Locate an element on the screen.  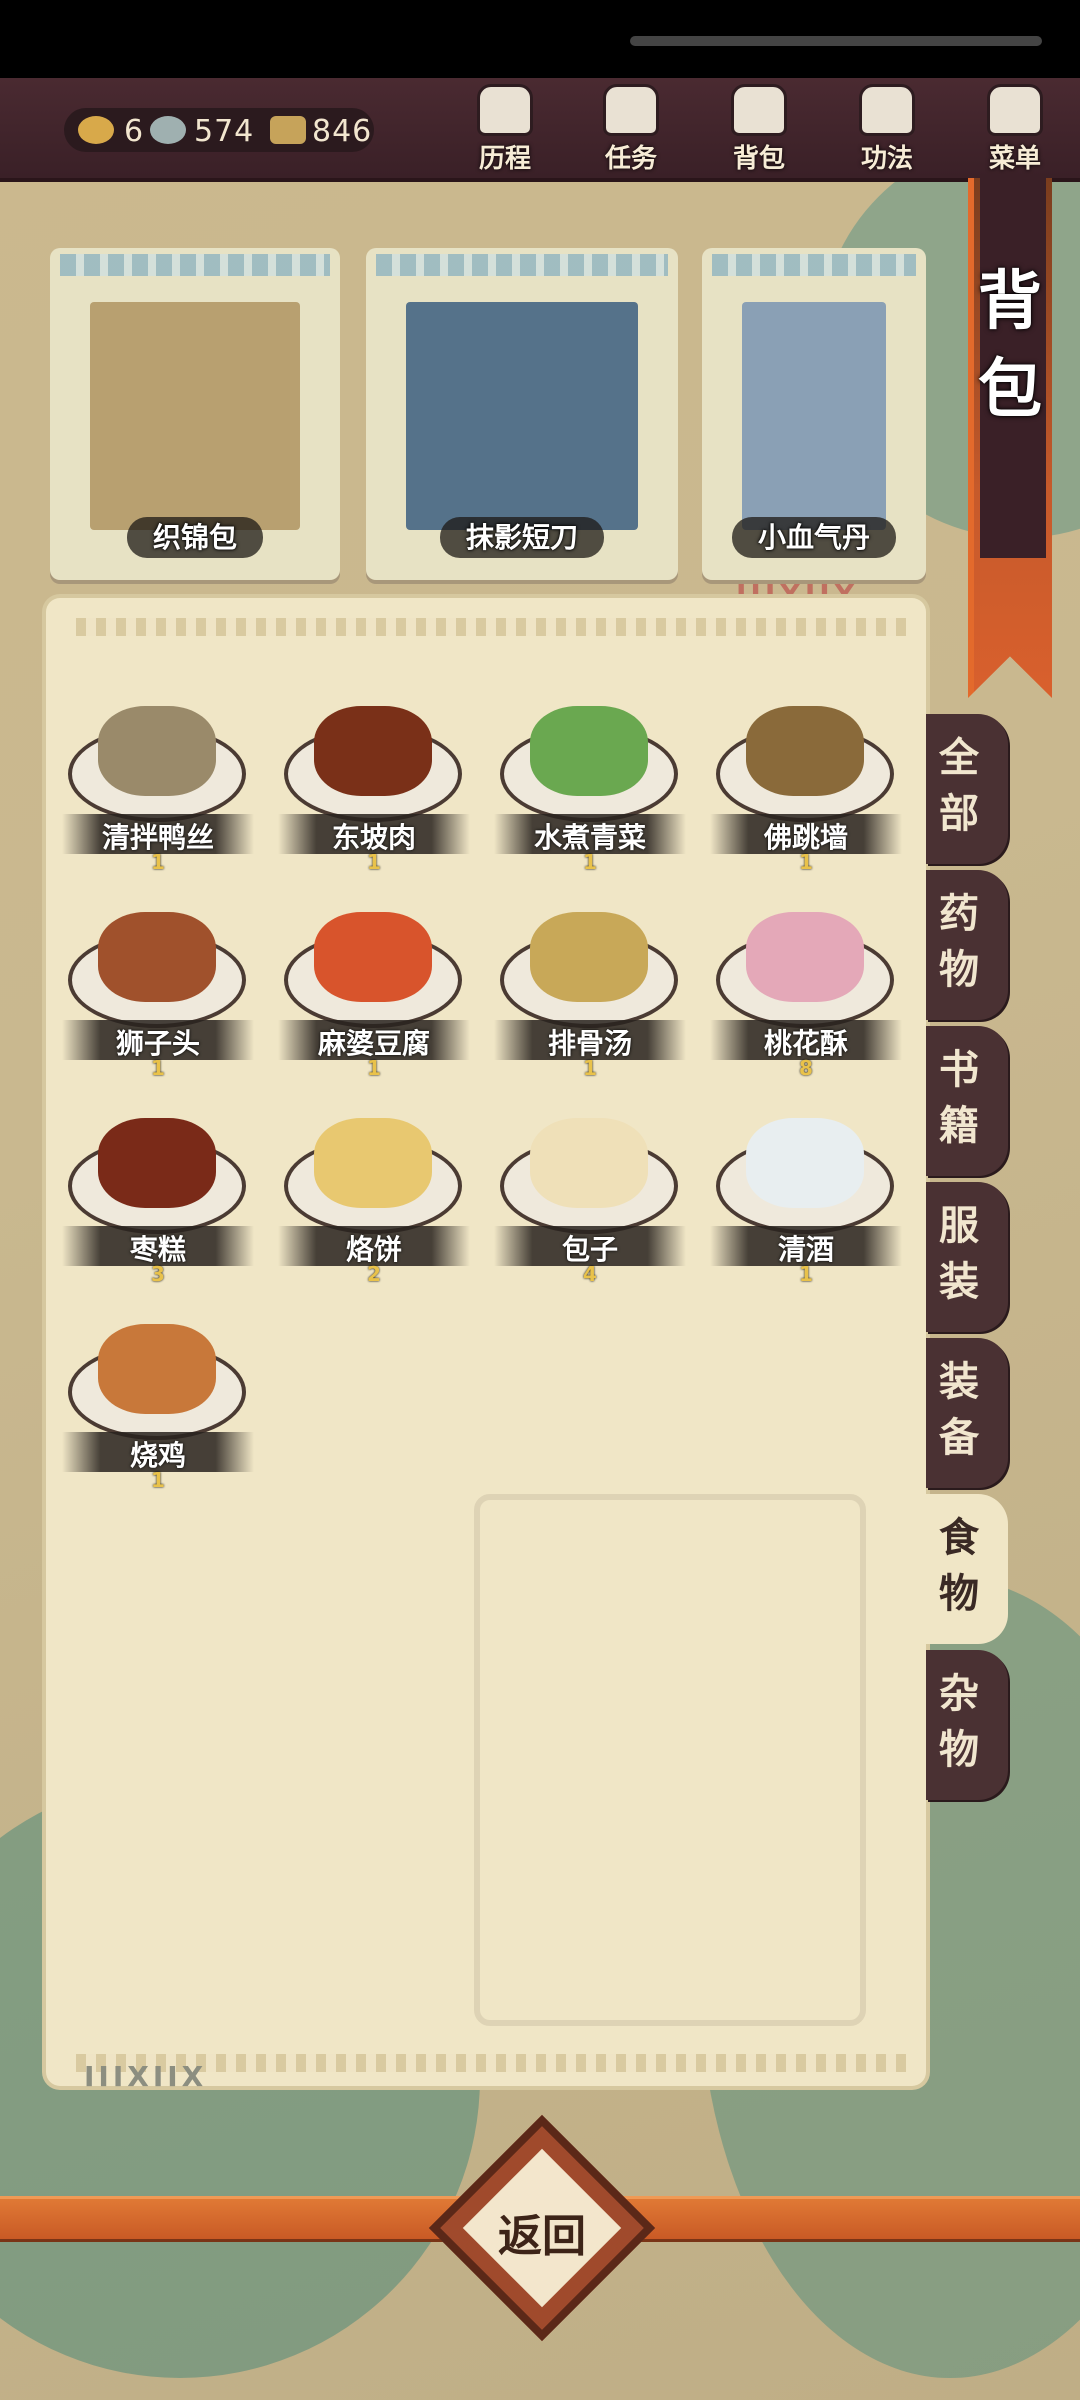
ingot-icon is located at coordinates (96, 130).